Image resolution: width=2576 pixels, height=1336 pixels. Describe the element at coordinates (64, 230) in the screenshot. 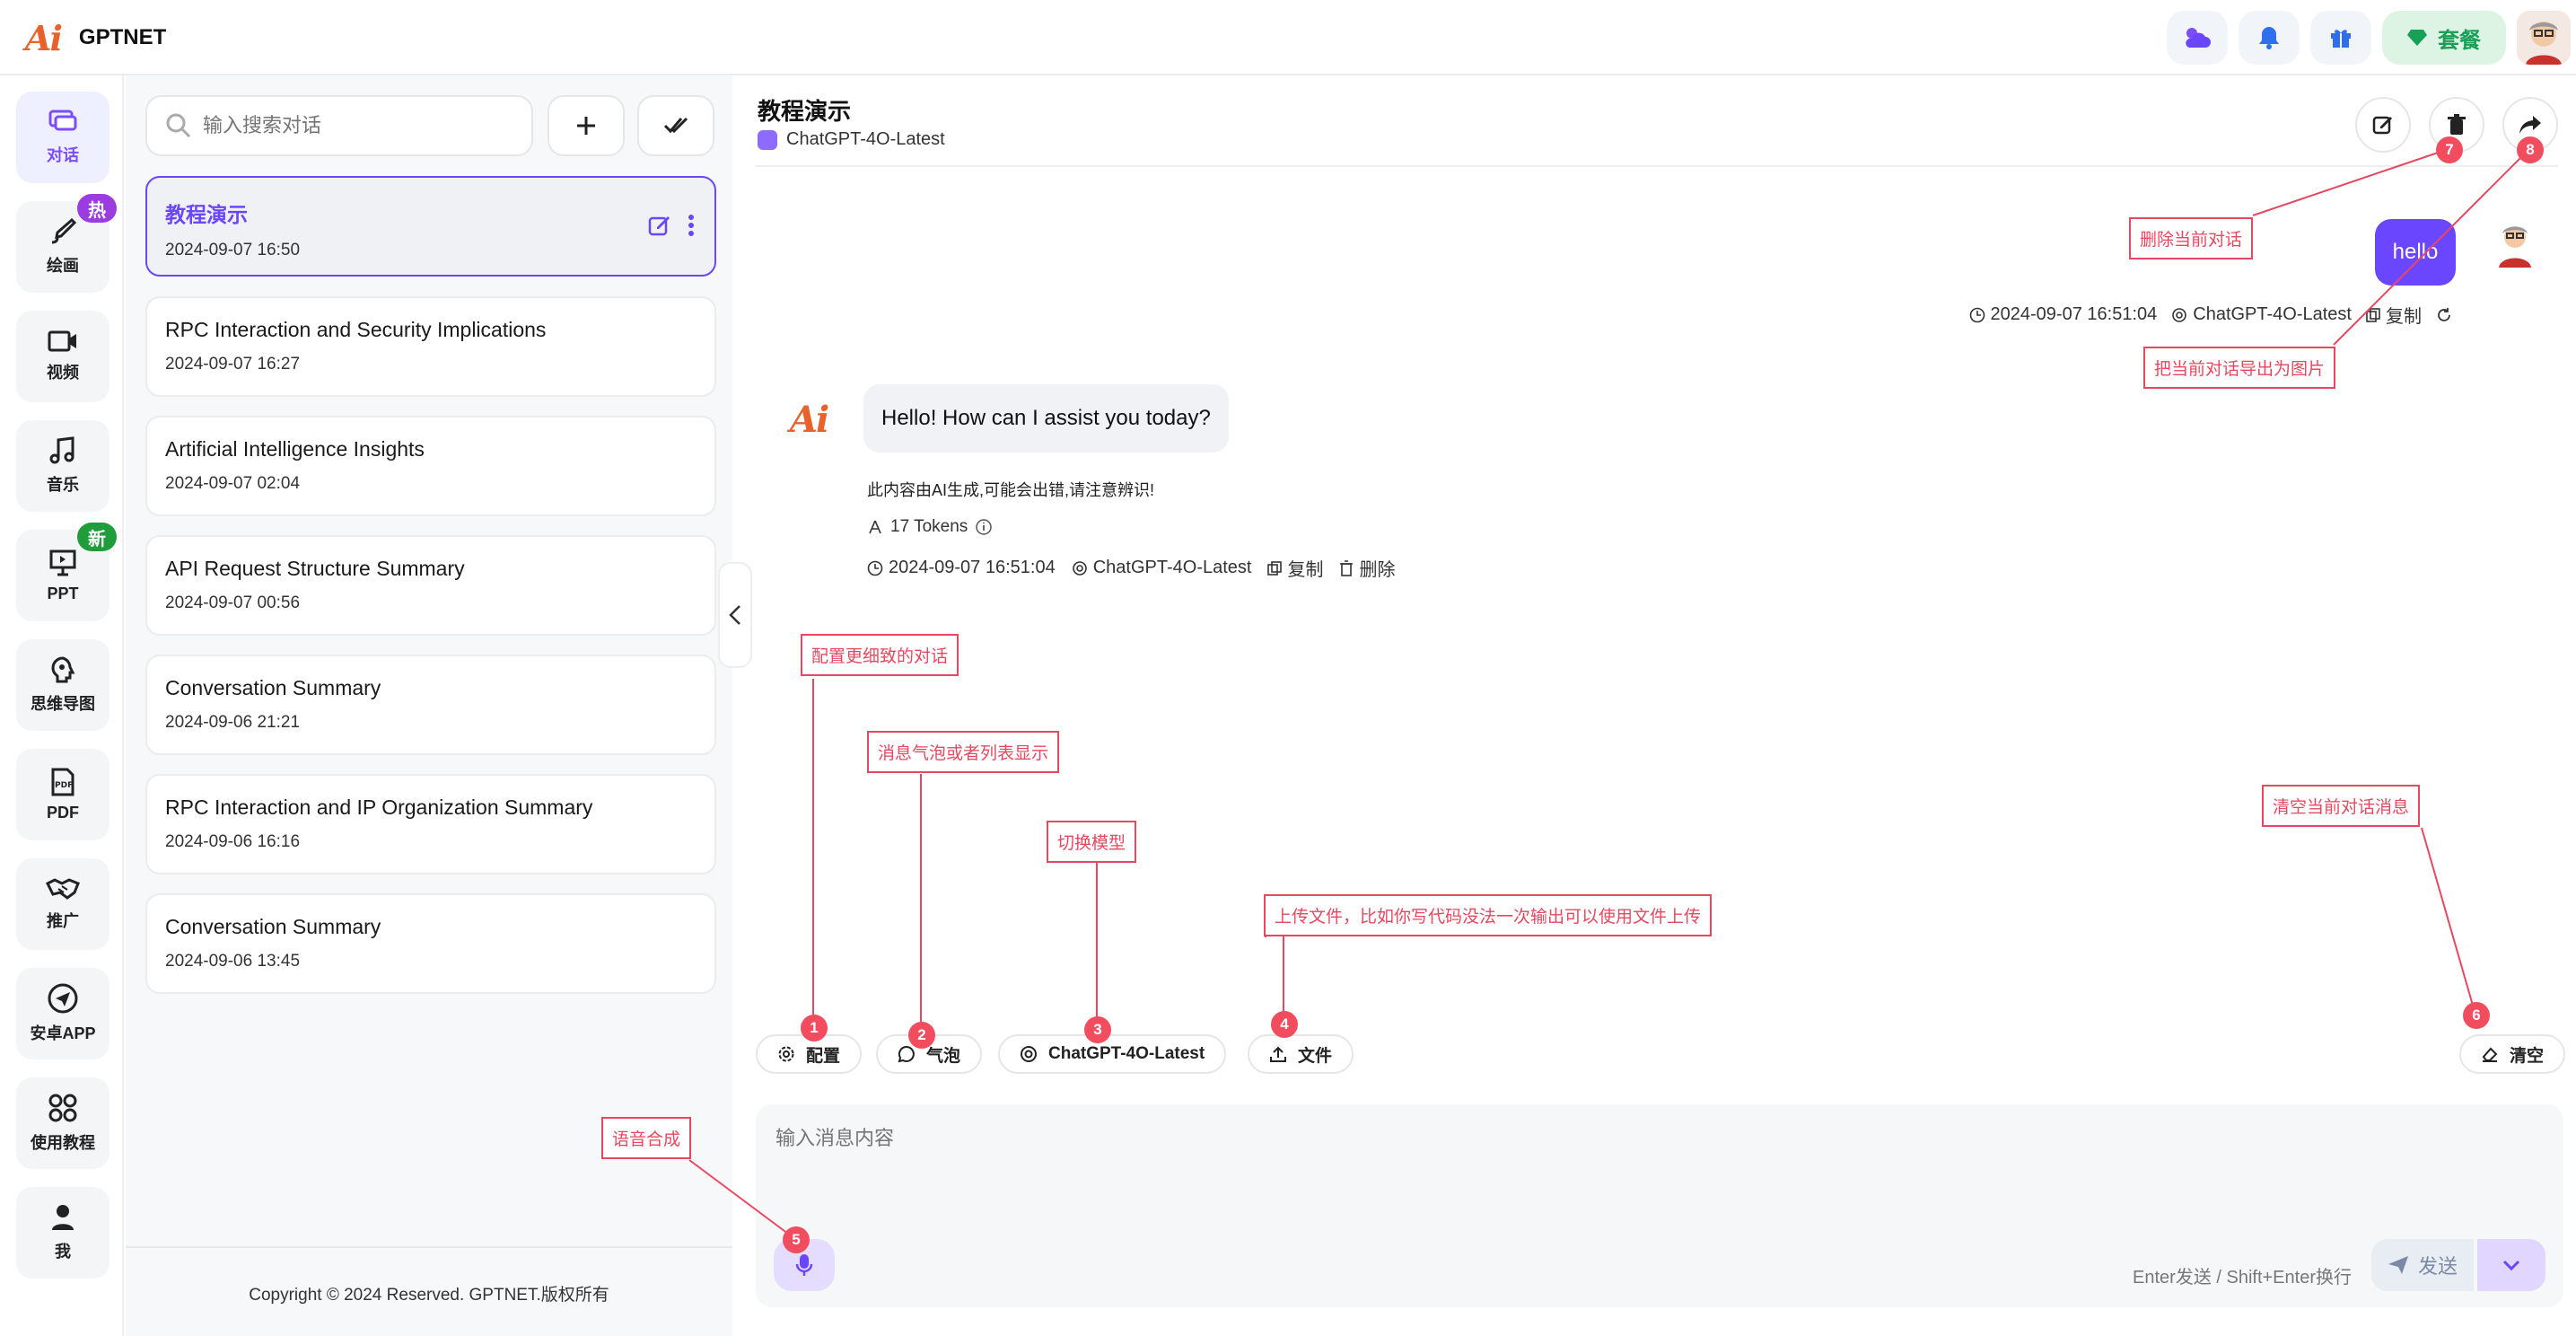

I see `paint-brush-icon` at that location.